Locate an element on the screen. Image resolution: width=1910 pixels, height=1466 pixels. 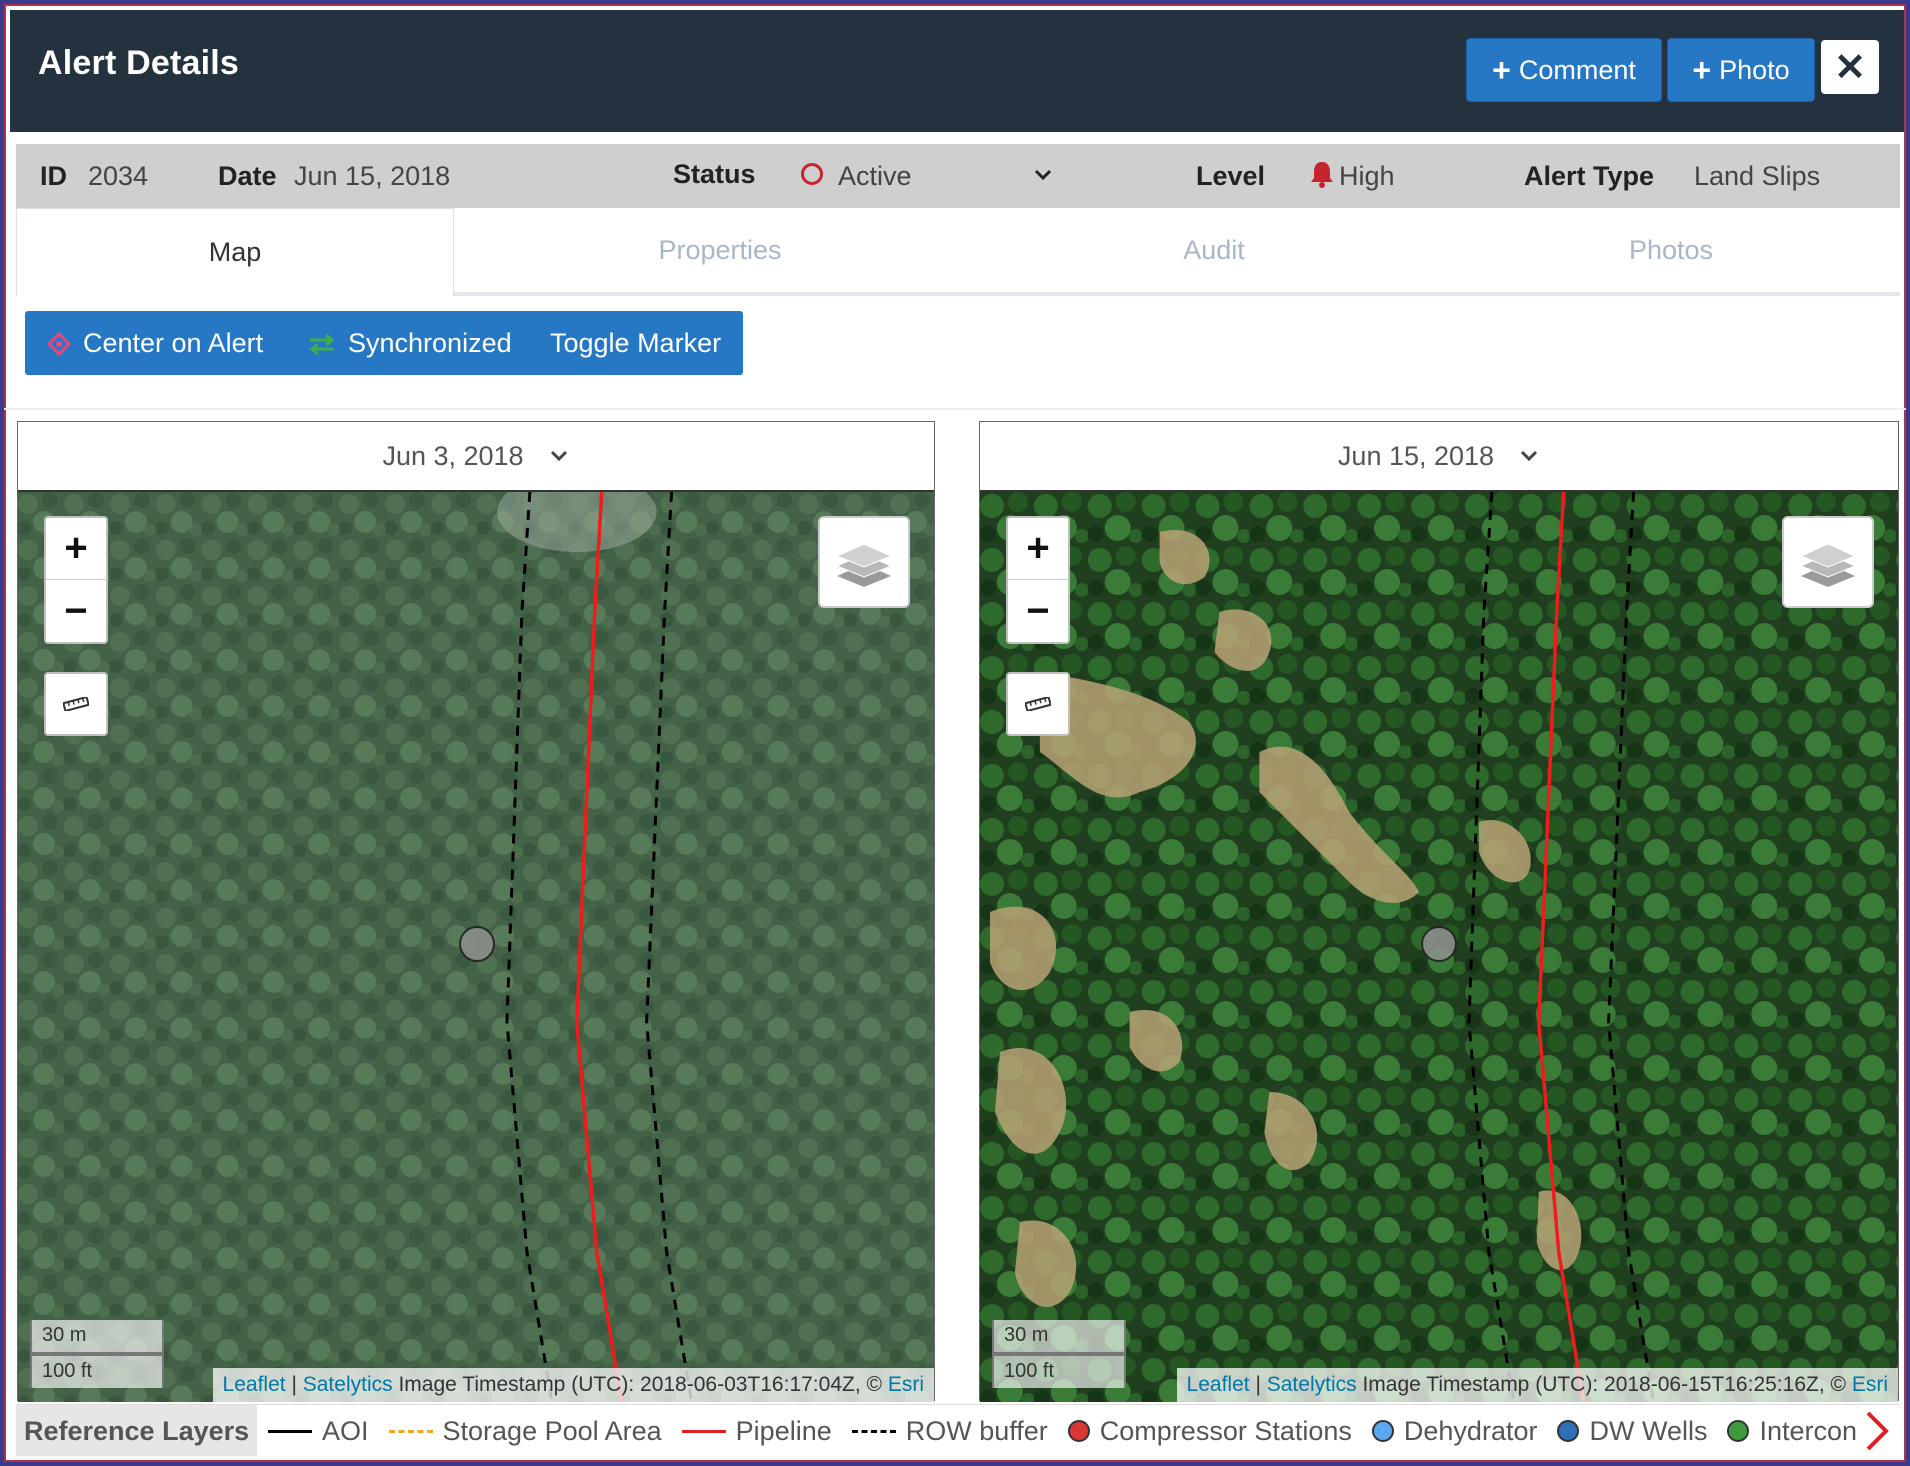
status-value: Active is located at coordinates (875, 176).